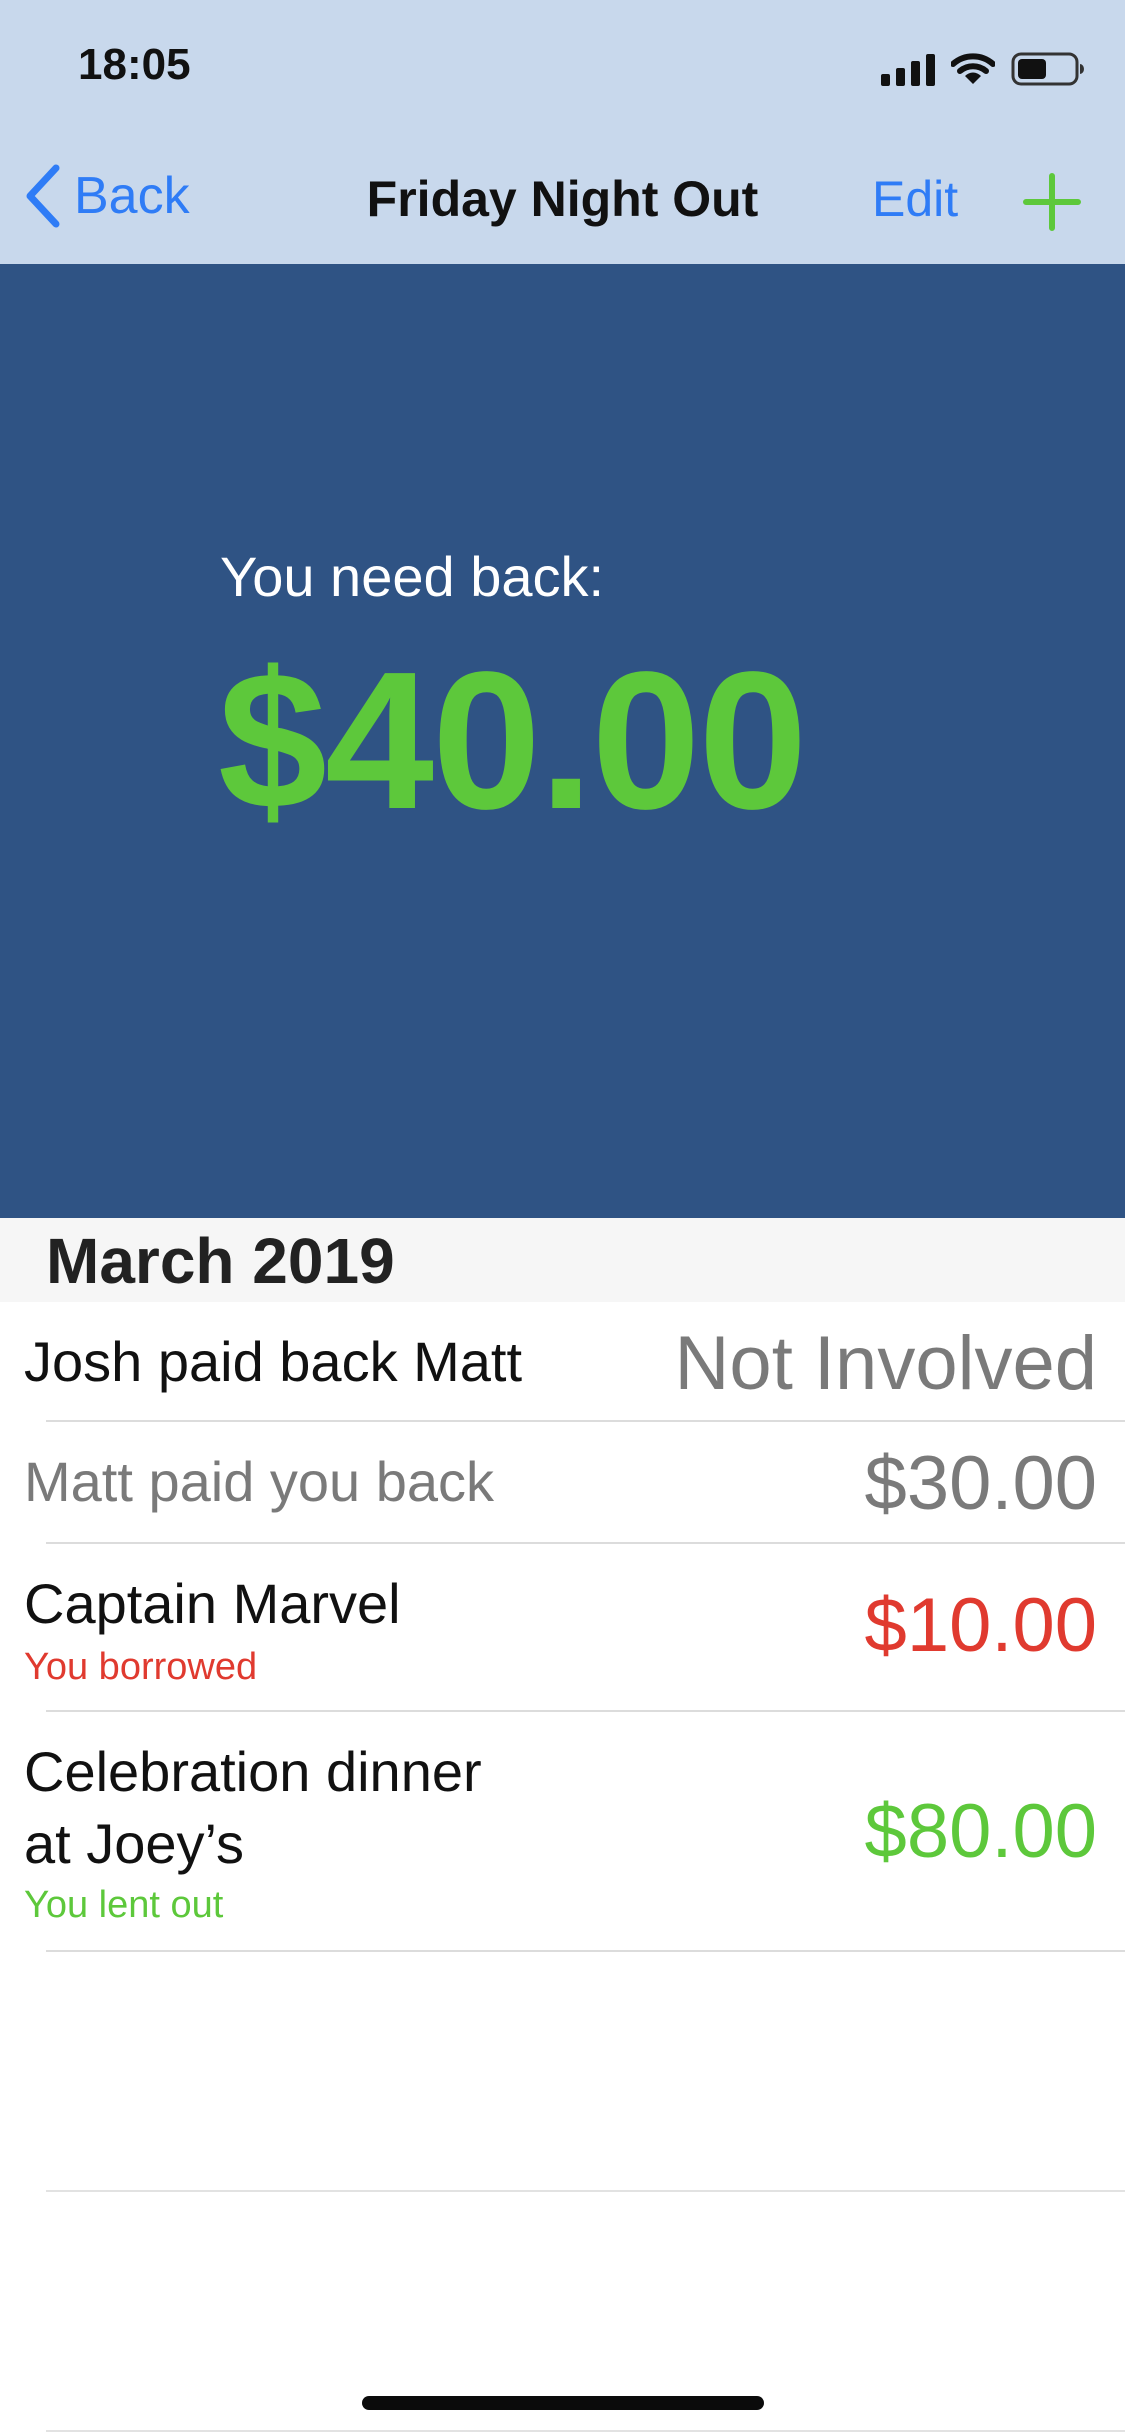  I want to click on wifi-icon, so click(973, 69).